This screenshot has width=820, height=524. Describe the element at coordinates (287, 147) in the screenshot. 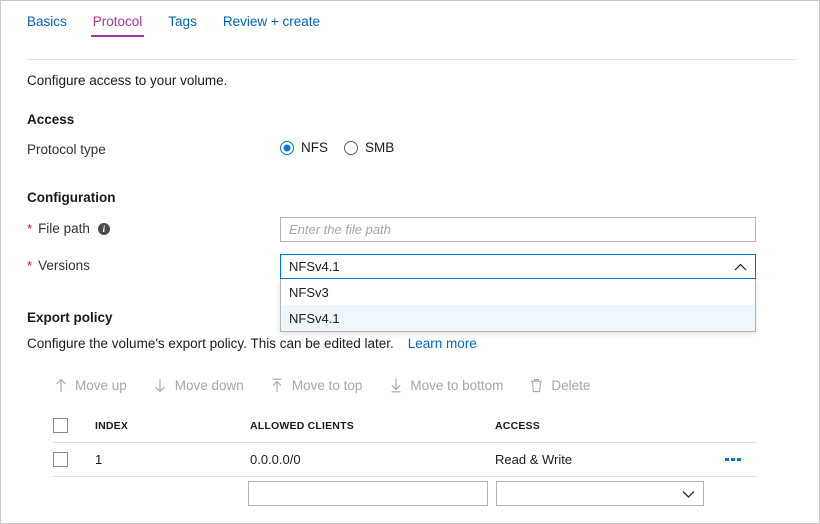

I see `radio-nfs-icon` at that location.